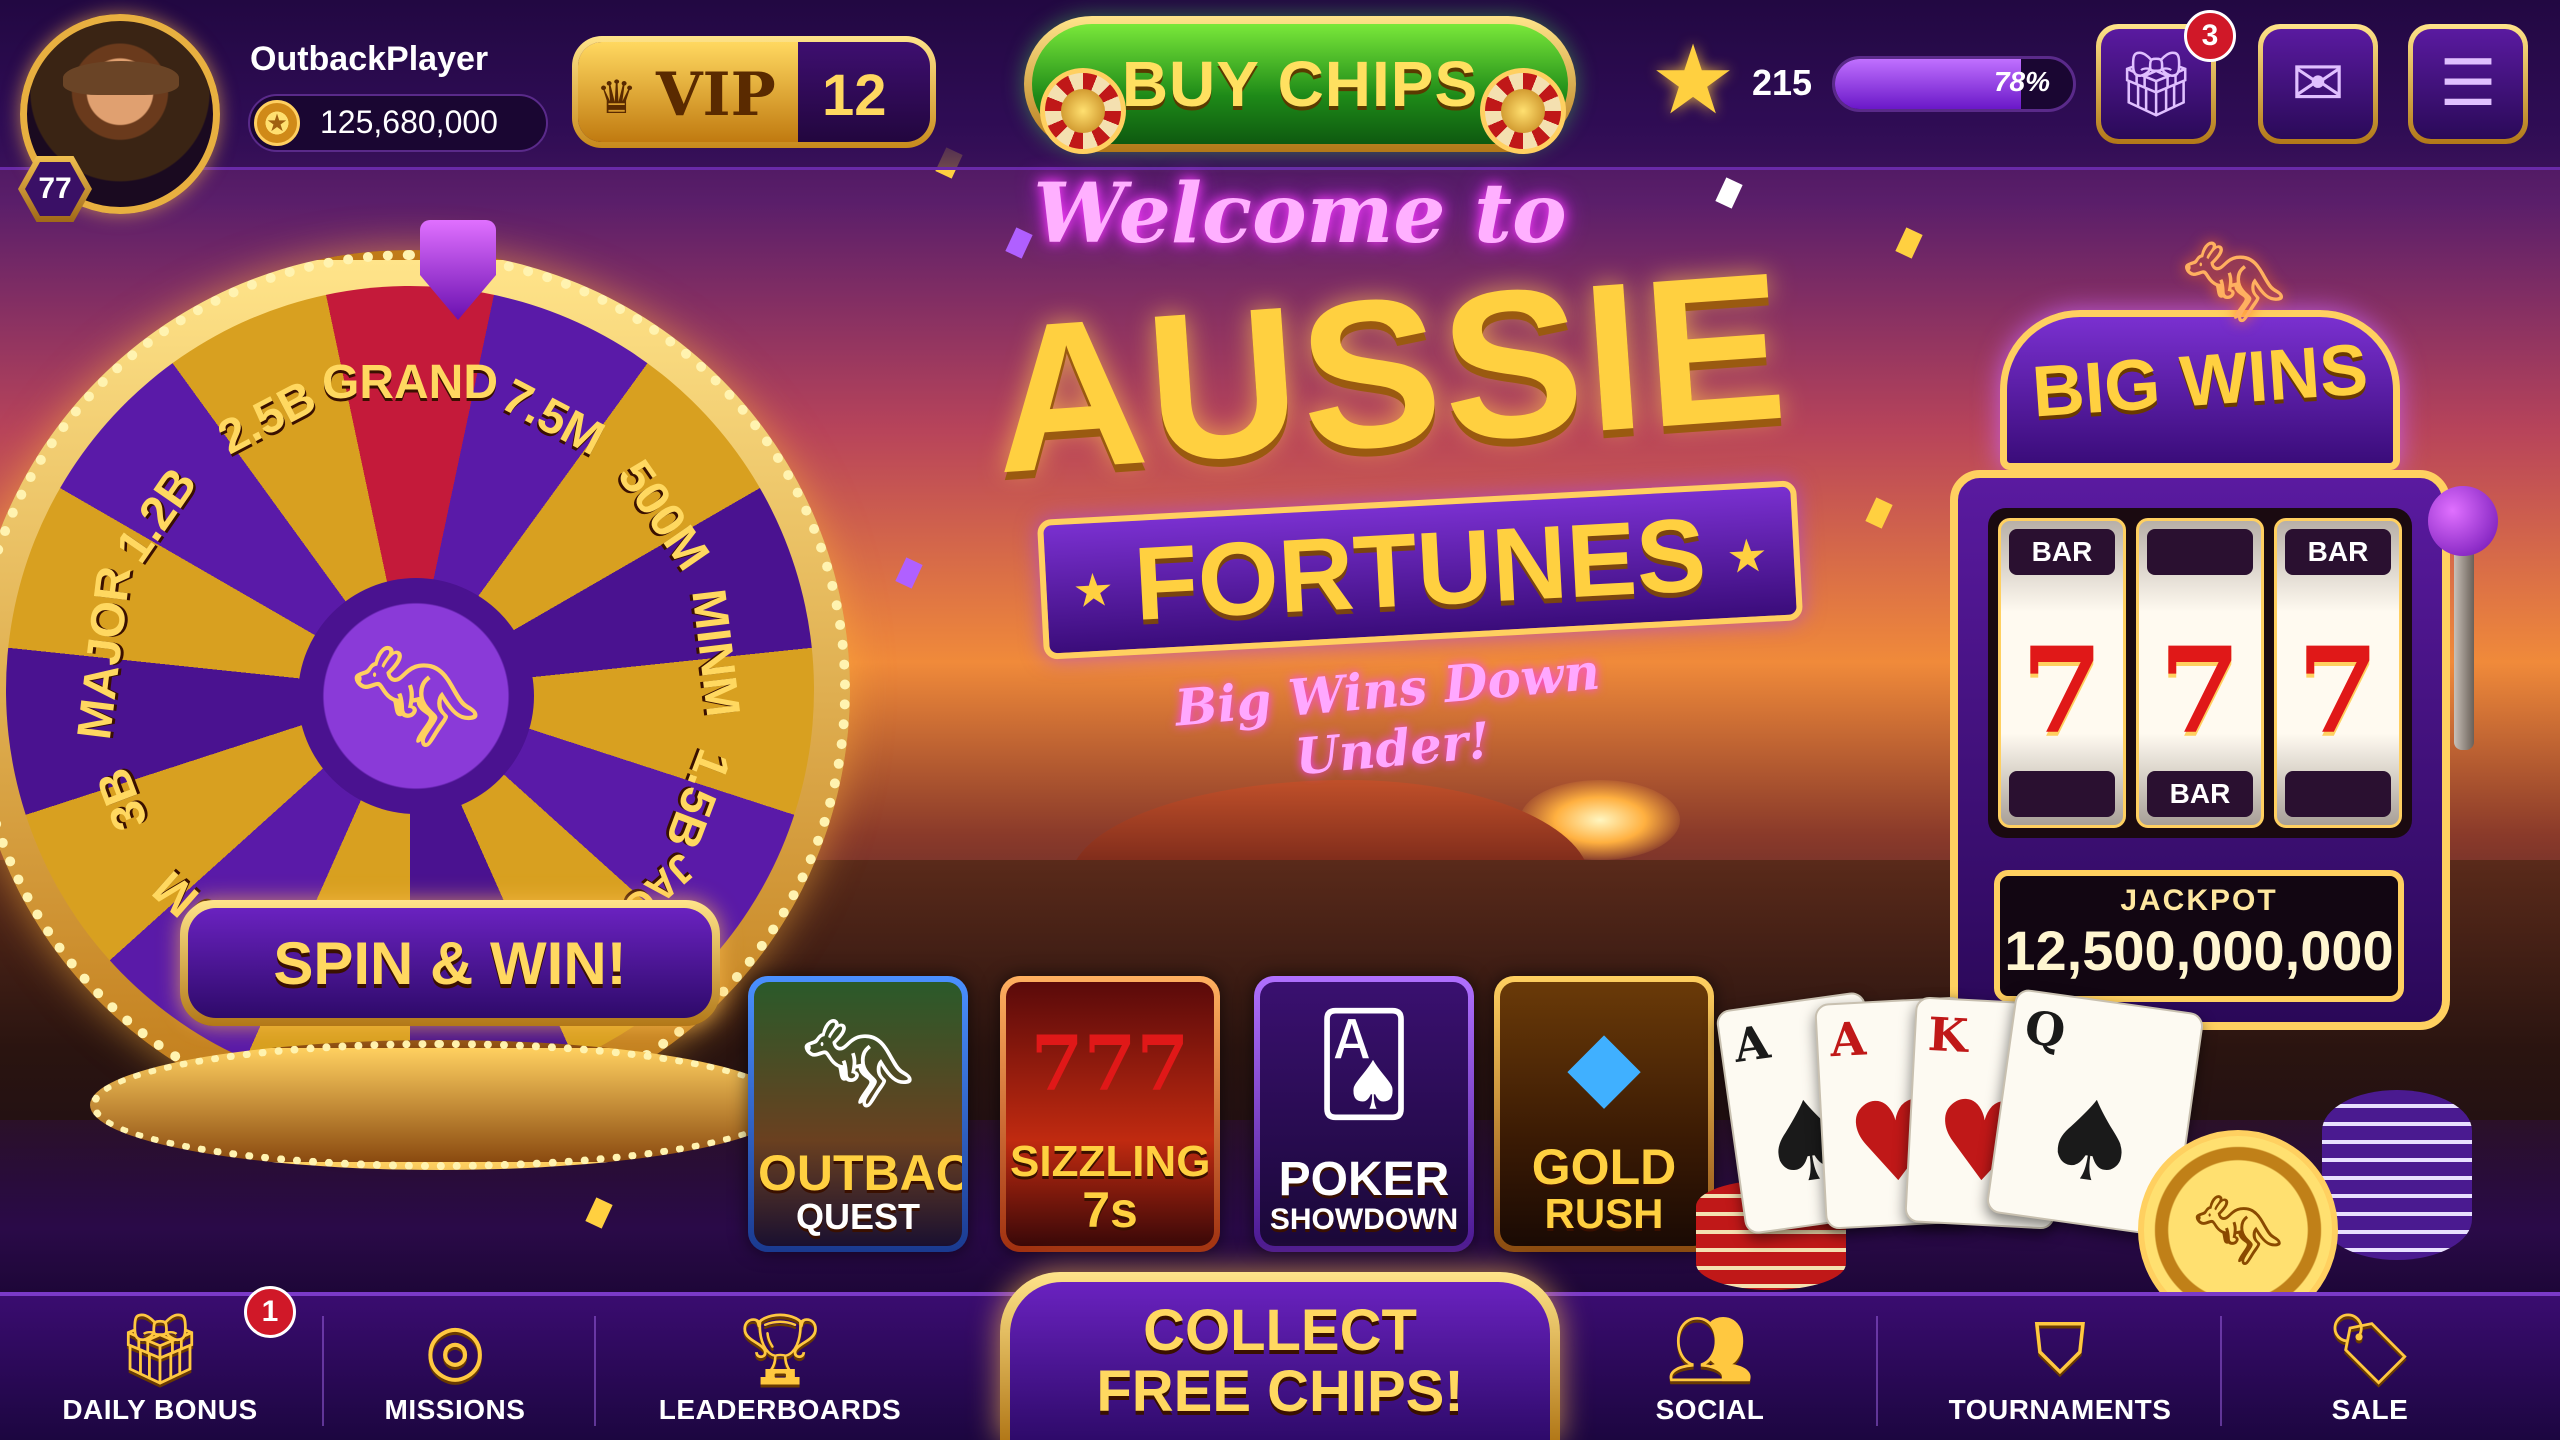 This screenshot has width=2560, height=1440. I want to click on nav-tournaments: ⛉ TOURNAMENTS, so click(2060, 1368).